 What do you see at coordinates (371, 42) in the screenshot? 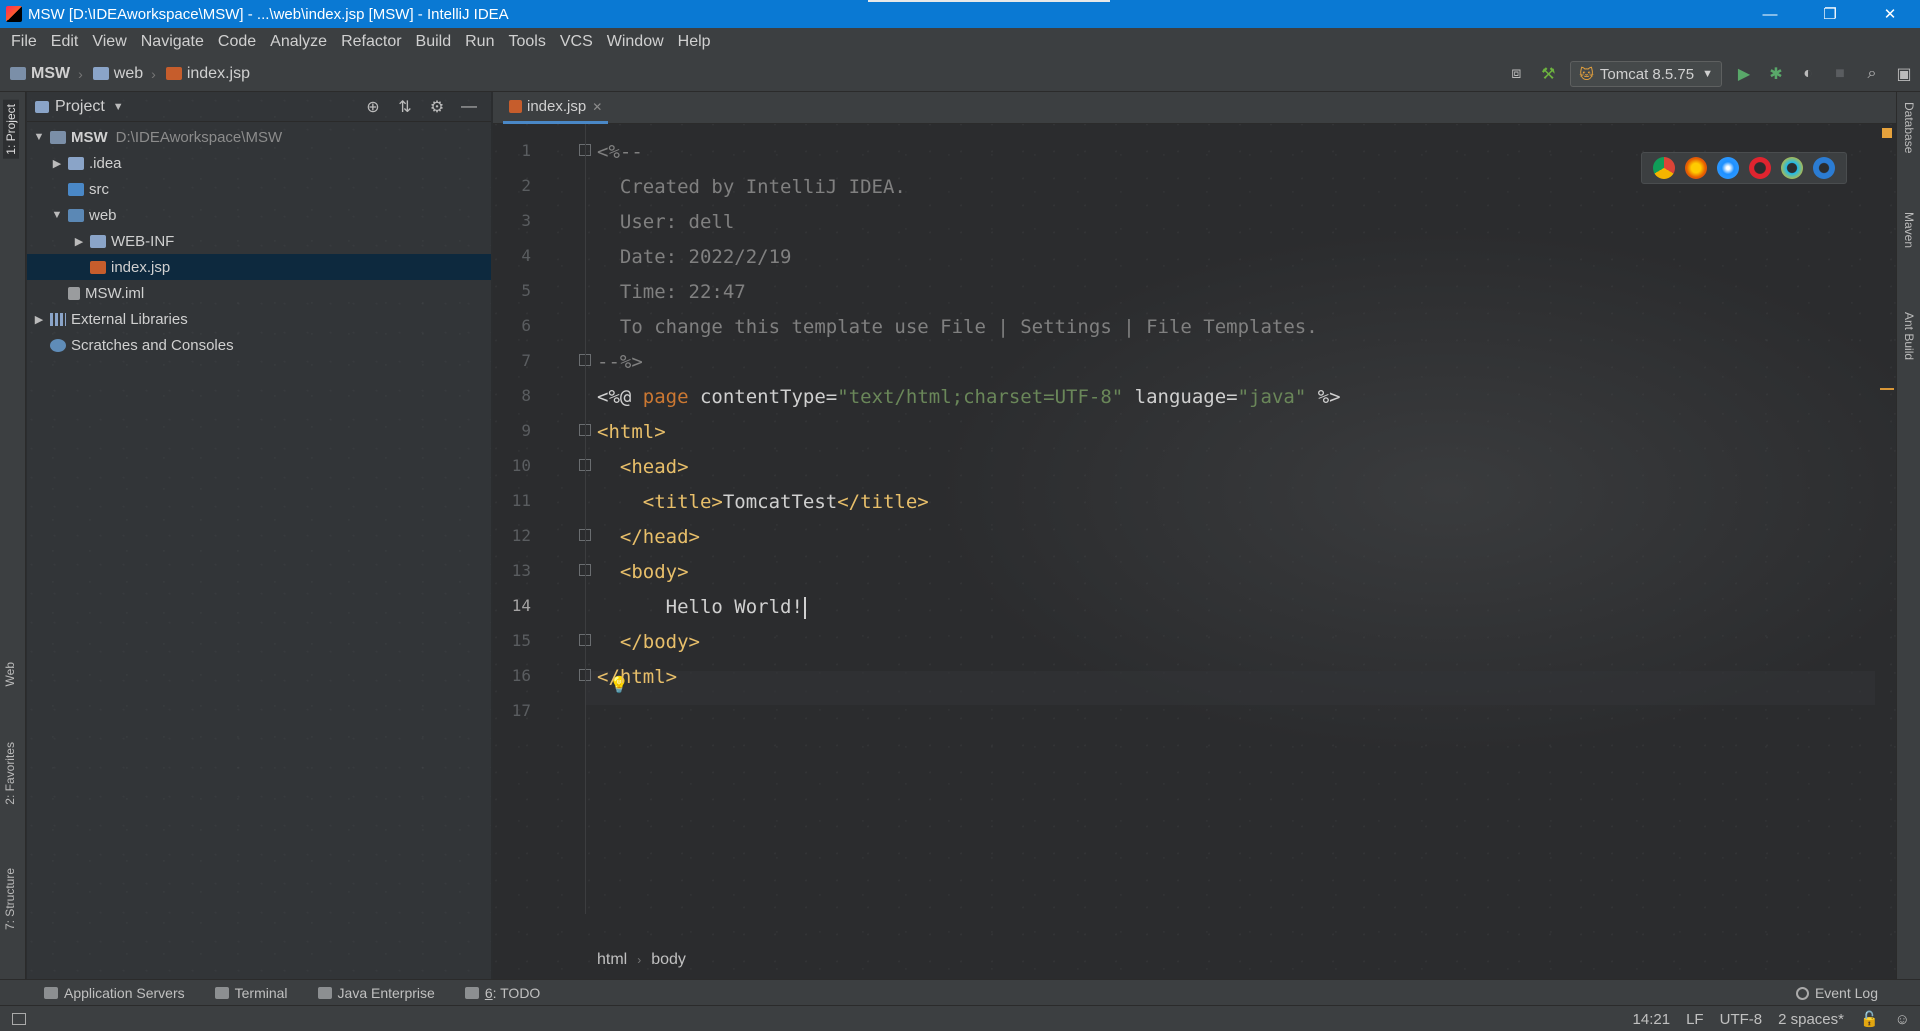
I see `menu-refactor: Refactor` at bounding box center [371, 42].